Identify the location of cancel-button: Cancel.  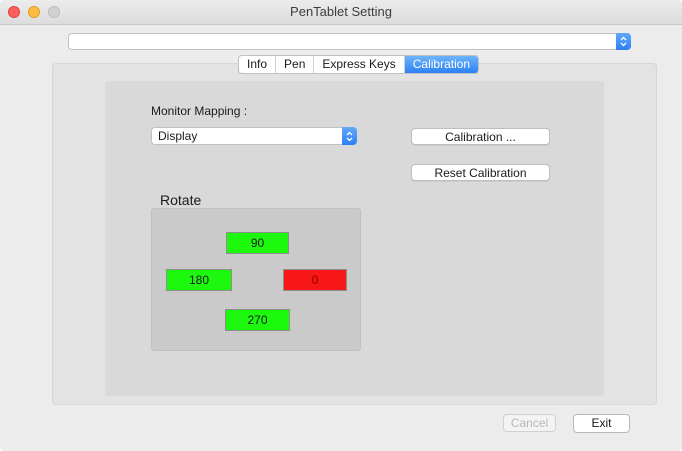
(529, 423).